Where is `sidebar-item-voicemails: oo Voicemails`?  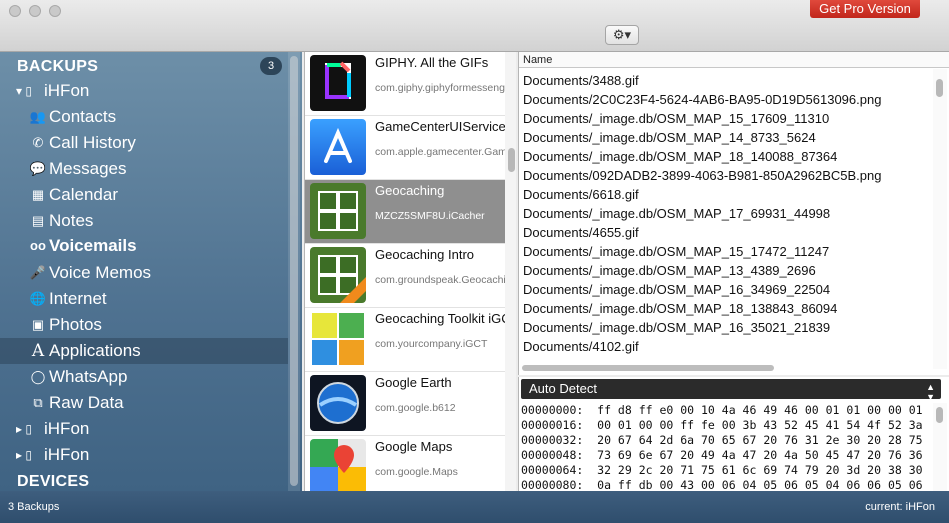
sidebar-item-voicemails: oo Voicemails is located at coordinates (144, 246).